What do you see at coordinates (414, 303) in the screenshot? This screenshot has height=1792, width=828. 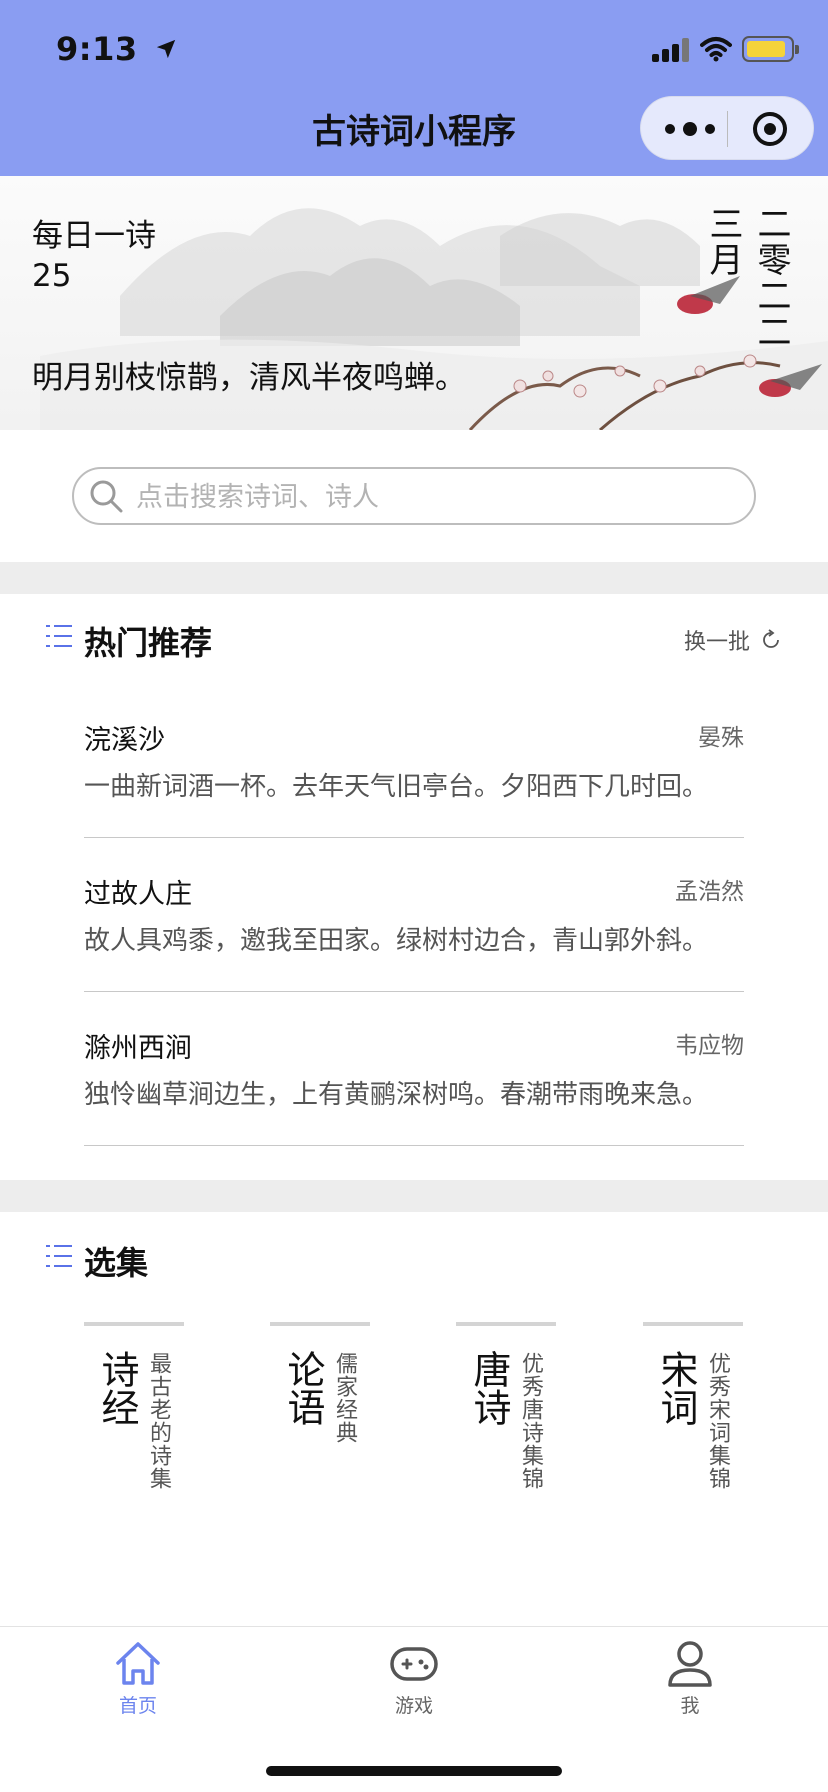 I see `daily-poem-banner: 每日一诗 25 明月别枝惊鹊，清风半夜鸣蝉。 三月 二零二二` at bounding box center [414, 303].